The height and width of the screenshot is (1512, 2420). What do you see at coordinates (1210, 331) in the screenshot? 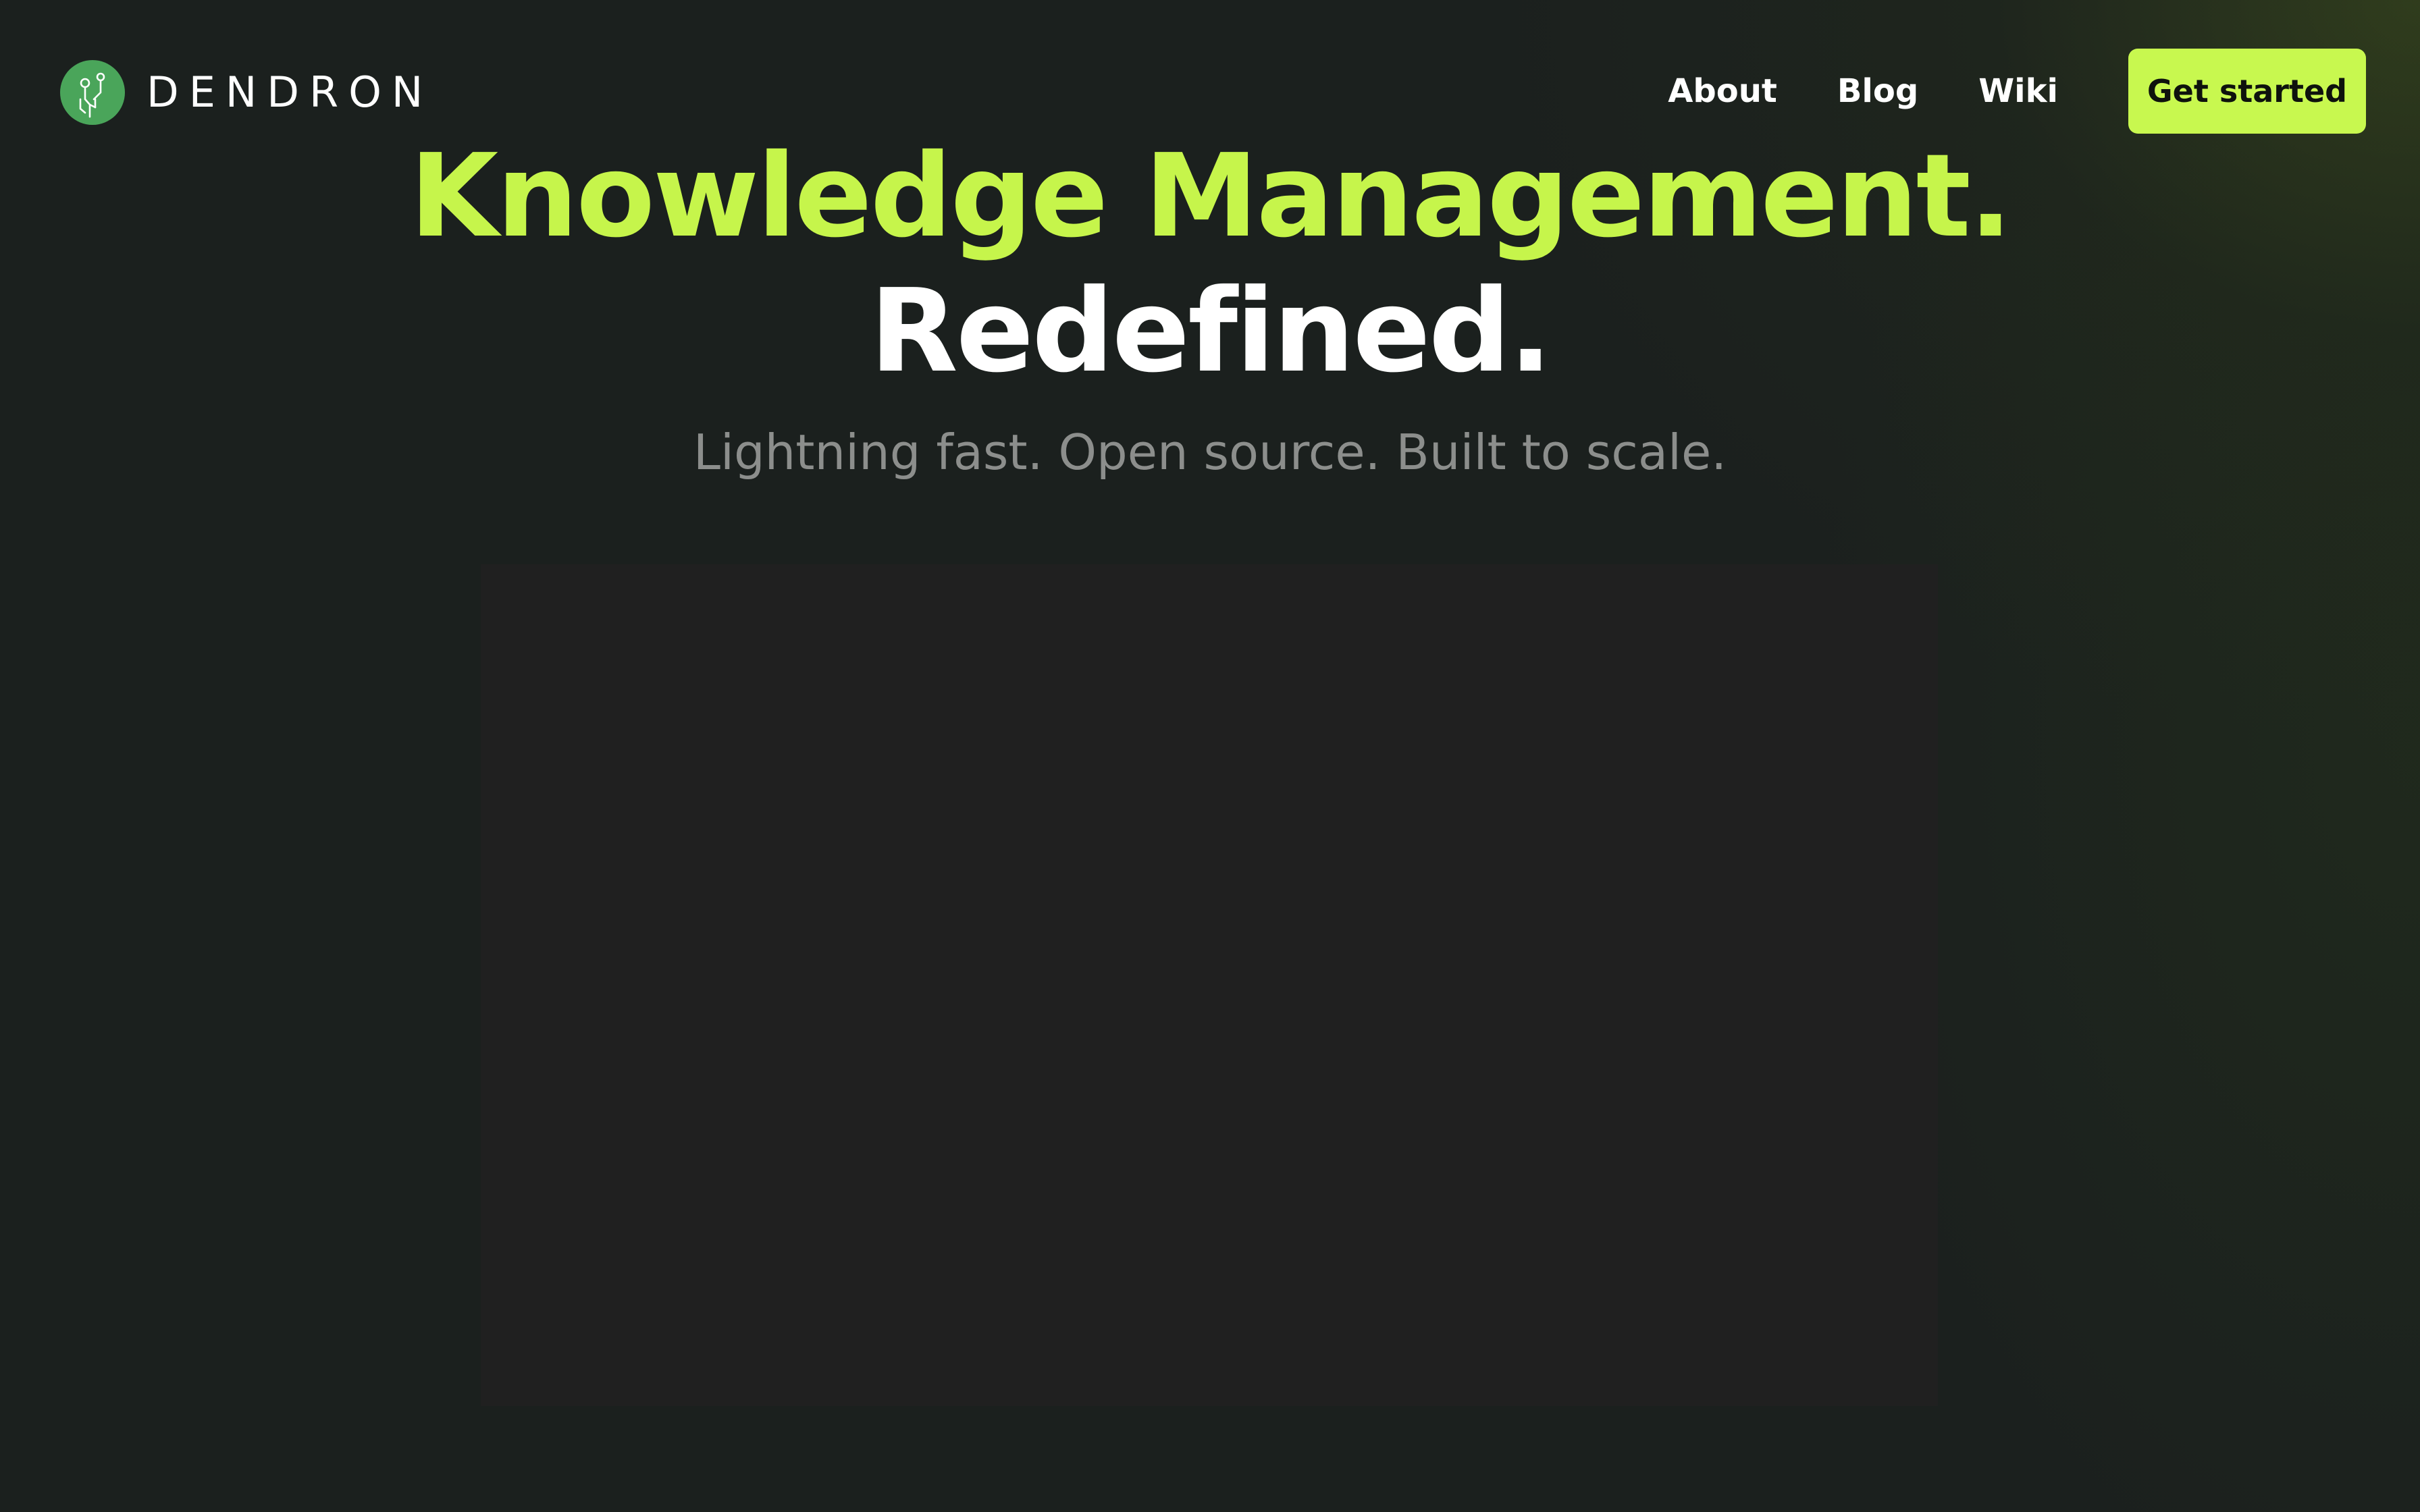
I see `hero-headline: Redefined.` at bounding box center [1210, 331].